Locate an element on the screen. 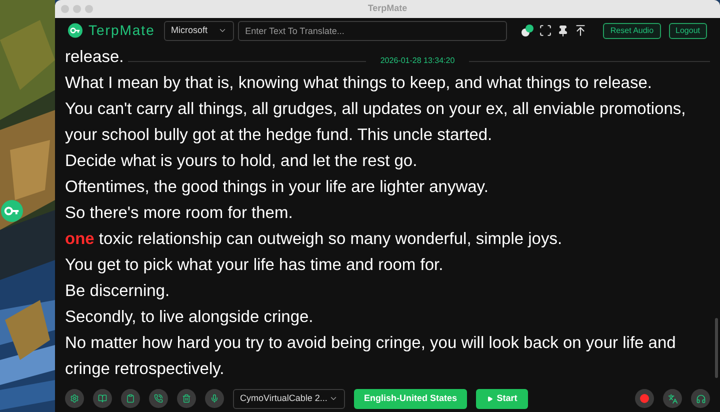 The image size is (720, 412). transcript-line: Oftentimes, the good things in your life are lighter anyway. is located at coordinates (277, 187).